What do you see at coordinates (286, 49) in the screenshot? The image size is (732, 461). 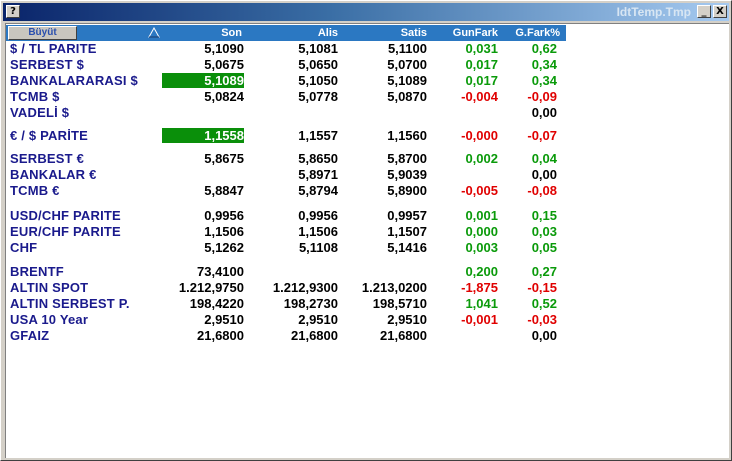 I see `table-row: $ / TL PARITE 5,1090 5,1081 5,1100 0,031 0,62` at bounding box center [286, 49].